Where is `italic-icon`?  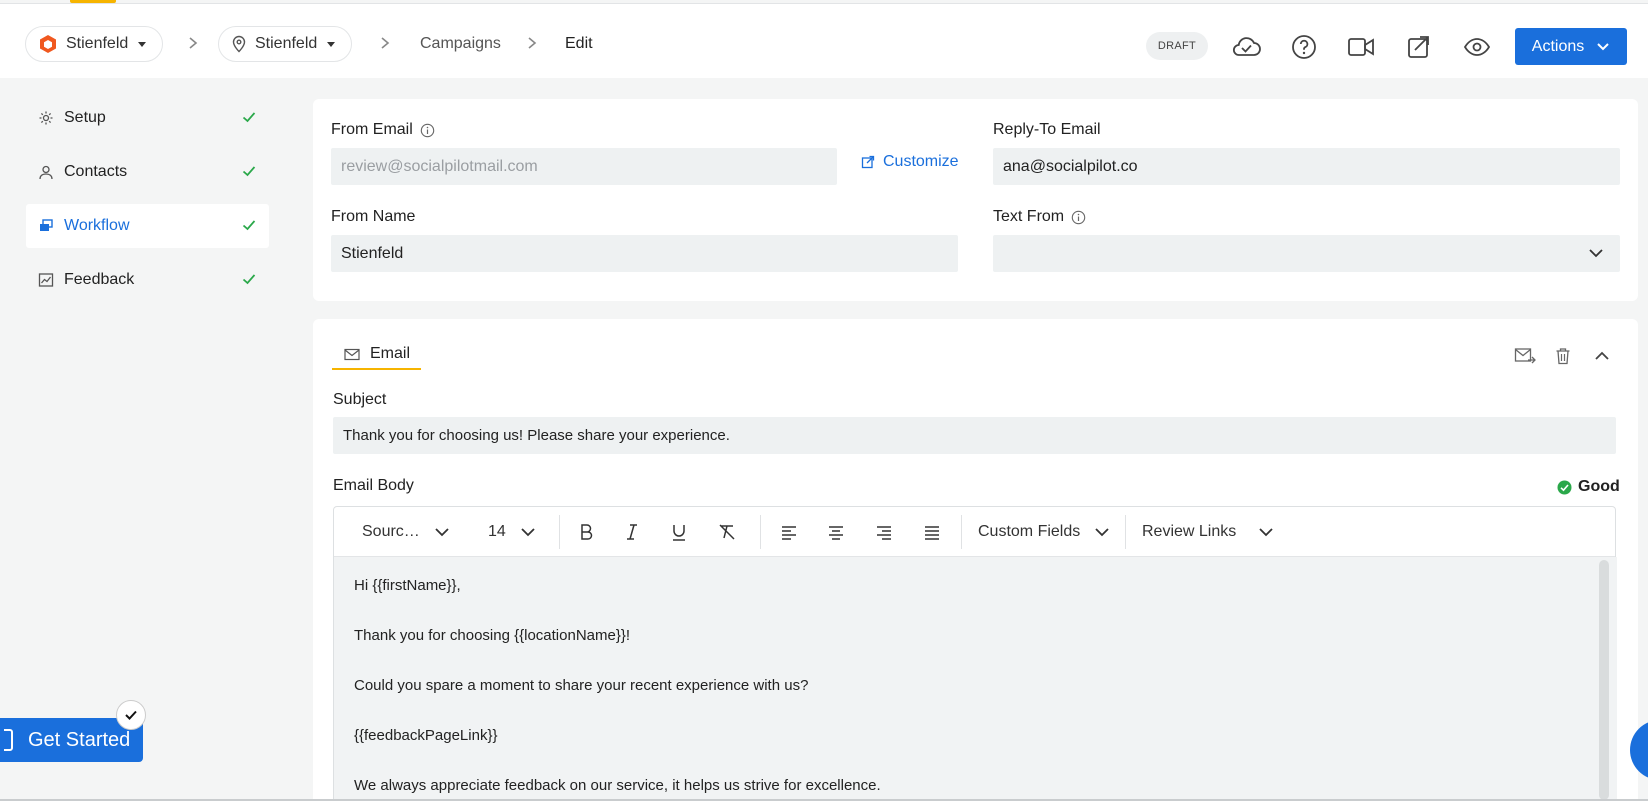
italic-icon is located at coordinates (632, 532).